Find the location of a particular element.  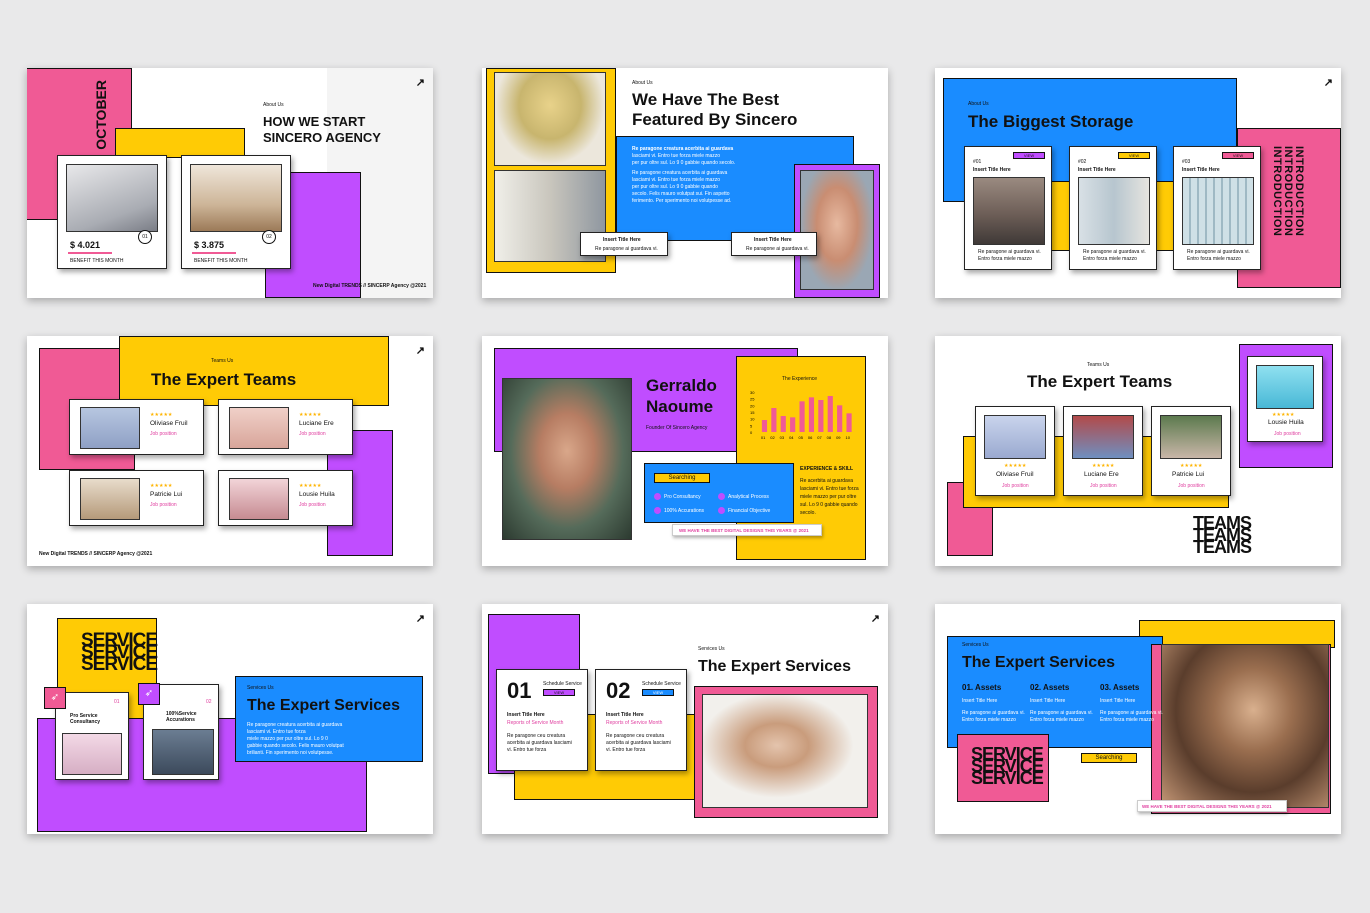

card-title-2: Accurations is located at coordinates (180, 720).